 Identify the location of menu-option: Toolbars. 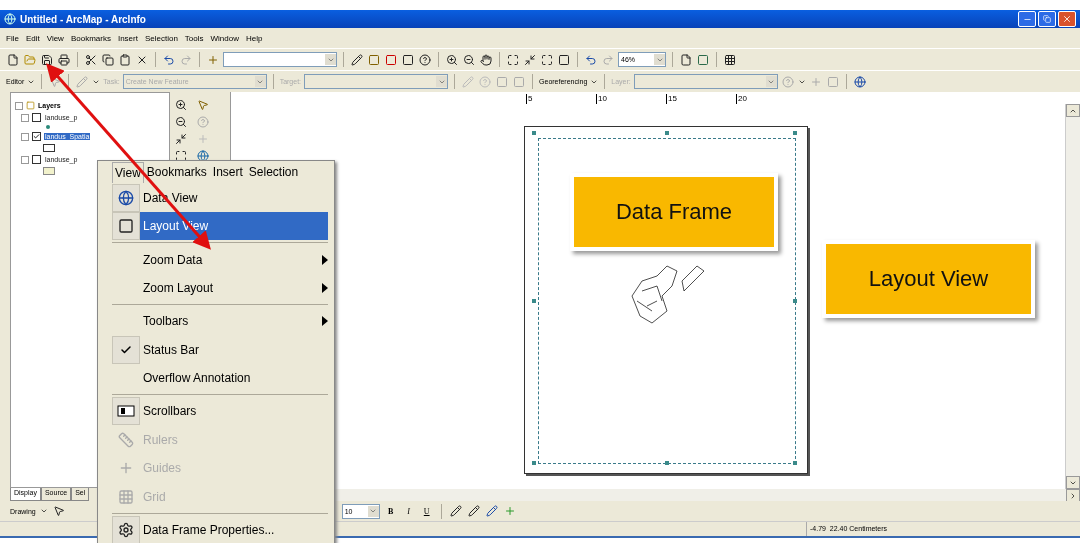
(220, 321).